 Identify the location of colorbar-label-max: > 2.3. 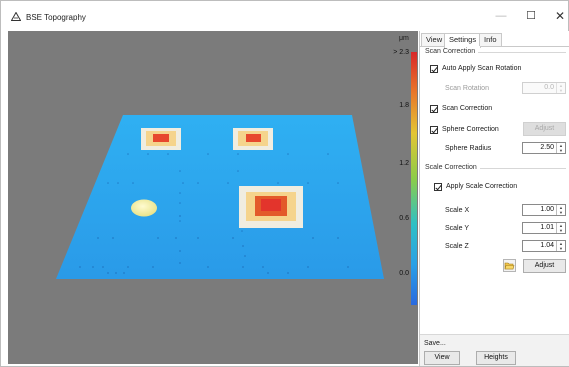
(401, 52).